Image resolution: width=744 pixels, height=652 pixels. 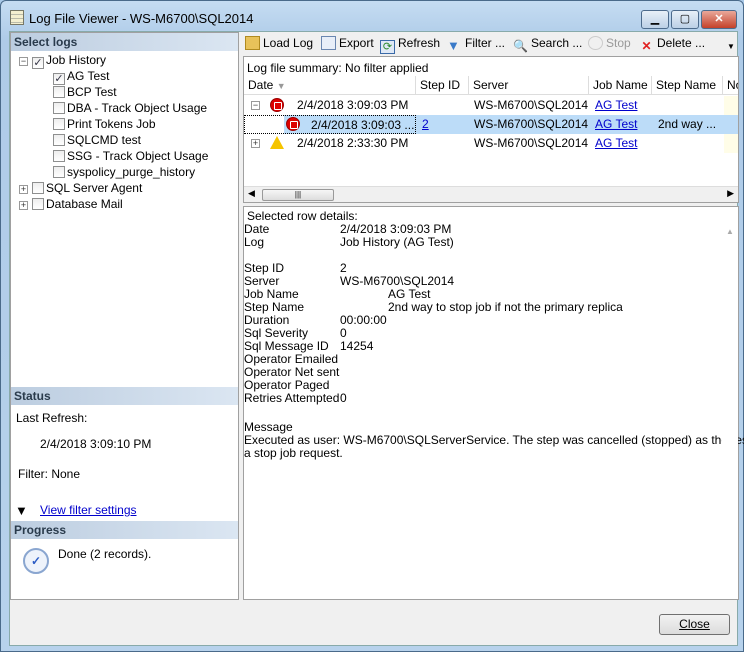 What do you see at coordinates (36, 561) in the screenshot?
I see `done-check-icon: ✓` at bounding box center [36, 561].